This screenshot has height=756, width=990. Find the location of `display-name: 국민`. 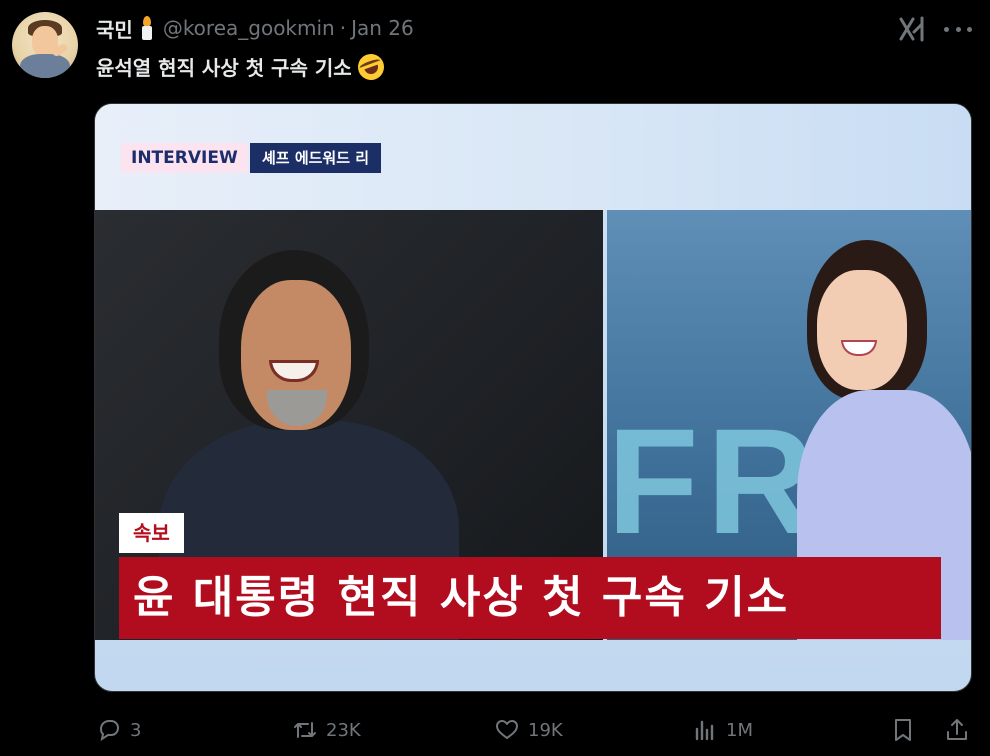

display-name: 국민 is located at coordinates (114, 28).